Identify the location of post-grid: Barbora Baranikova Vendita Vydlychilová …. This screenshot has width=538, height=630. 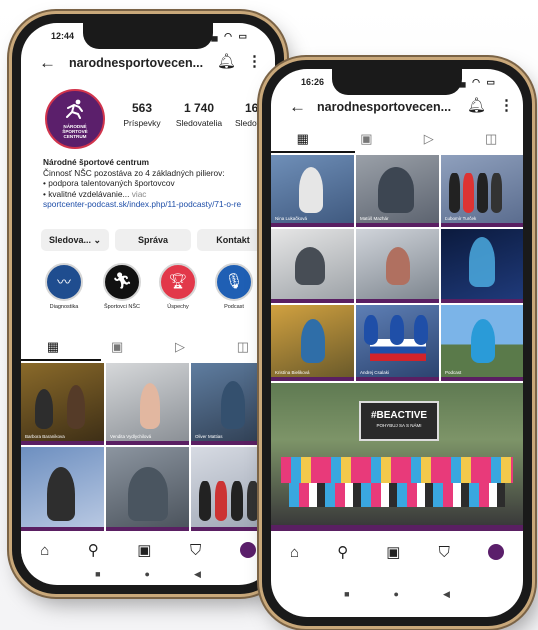
(148, 447).